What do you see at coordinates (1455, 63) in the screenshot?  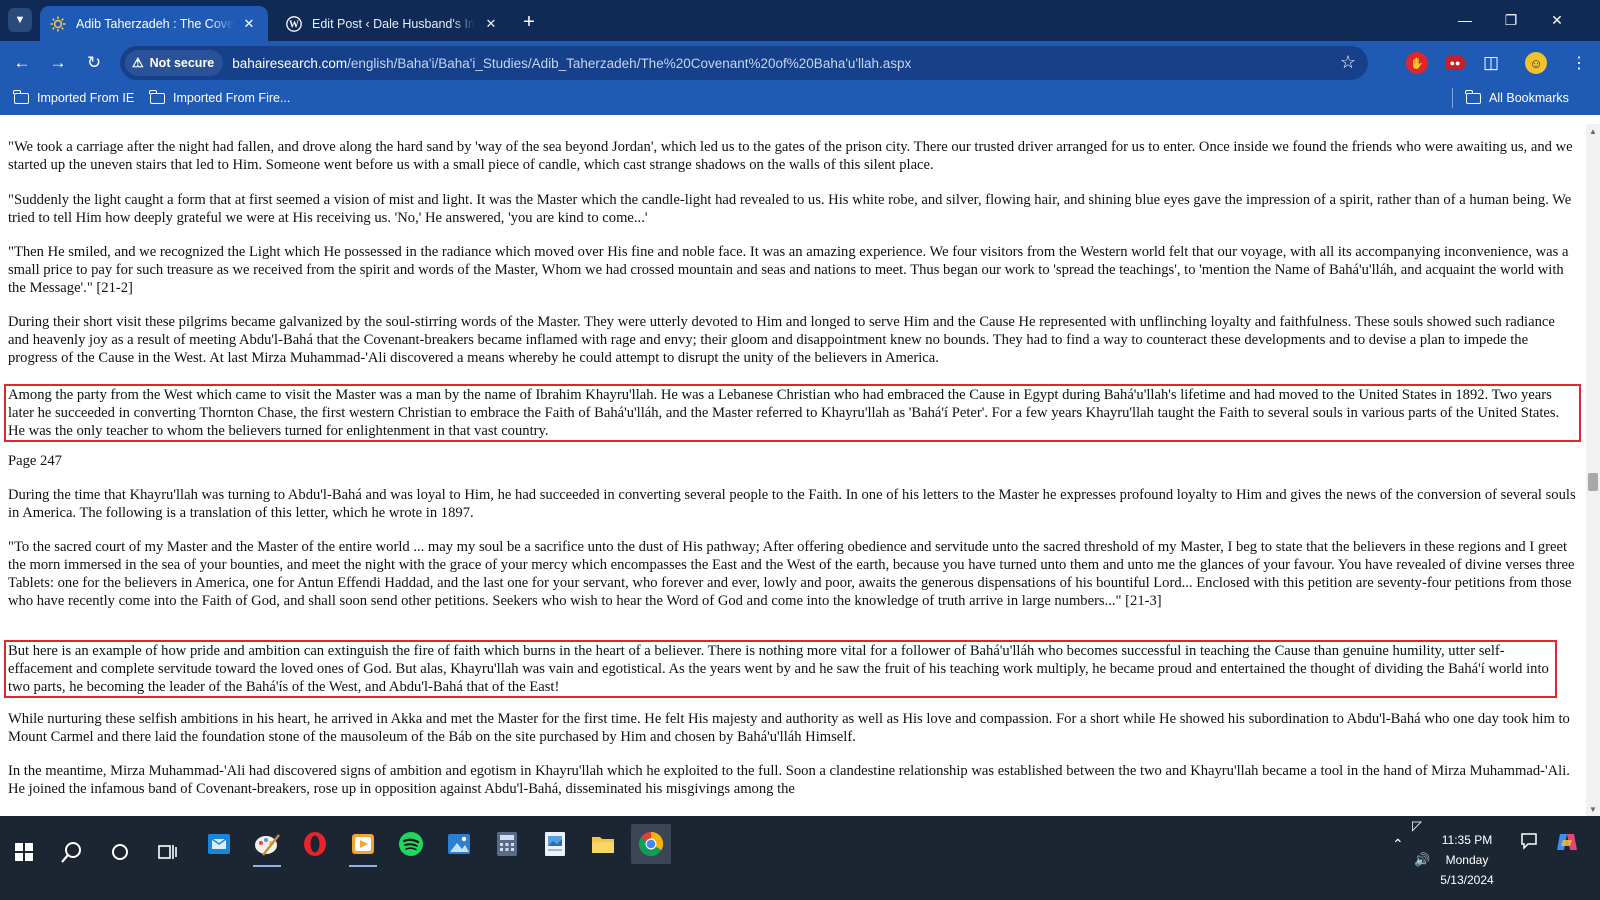 I see `extension-record-icon: ●●` at bounding box center [1455, 63].